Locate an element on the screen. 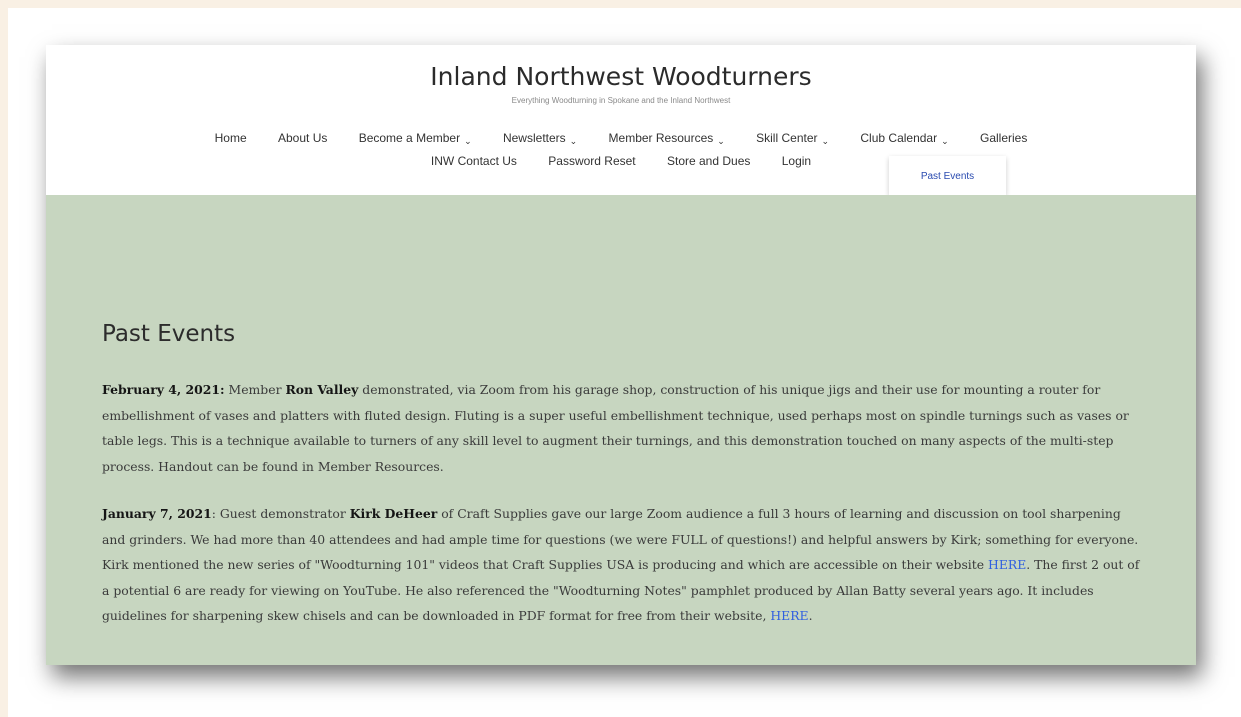 The image size is (1241, 717). nav-club-calendar-label: Club Calendar is located at coordinates (899, 138).